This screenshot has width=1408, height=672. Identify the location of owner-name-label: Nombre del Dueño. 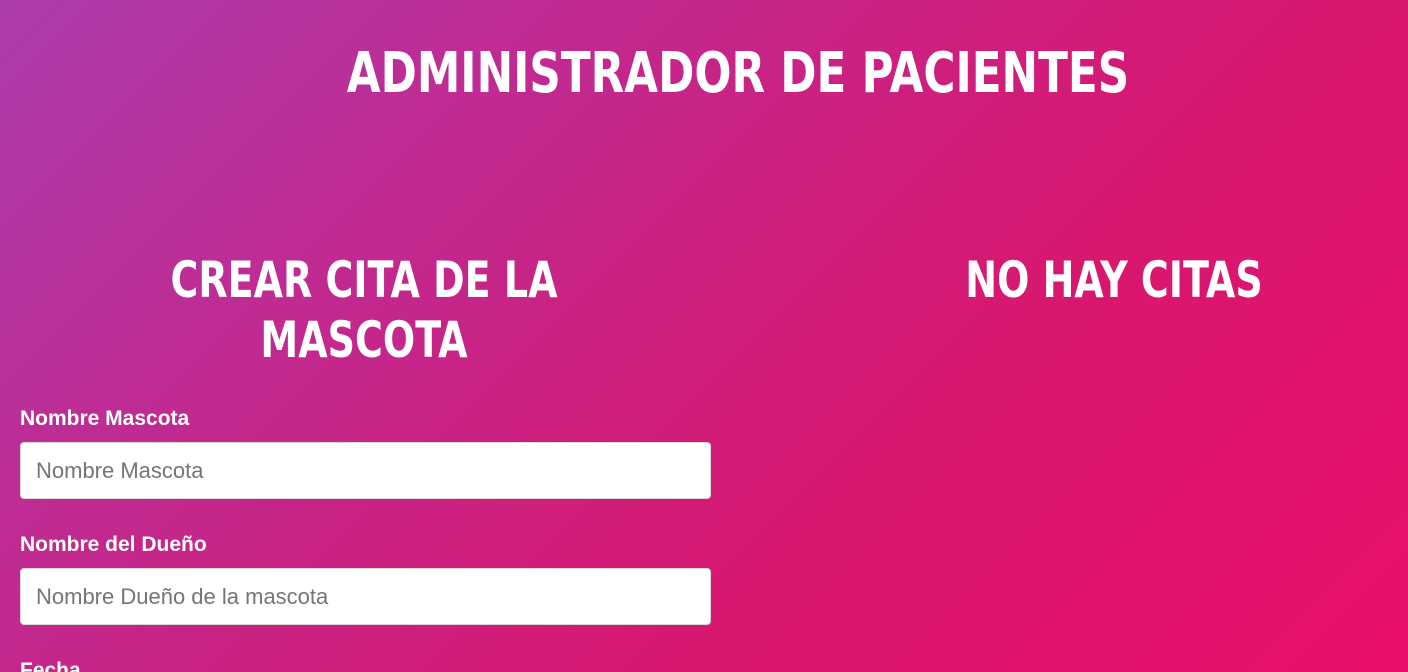
(113, 544).